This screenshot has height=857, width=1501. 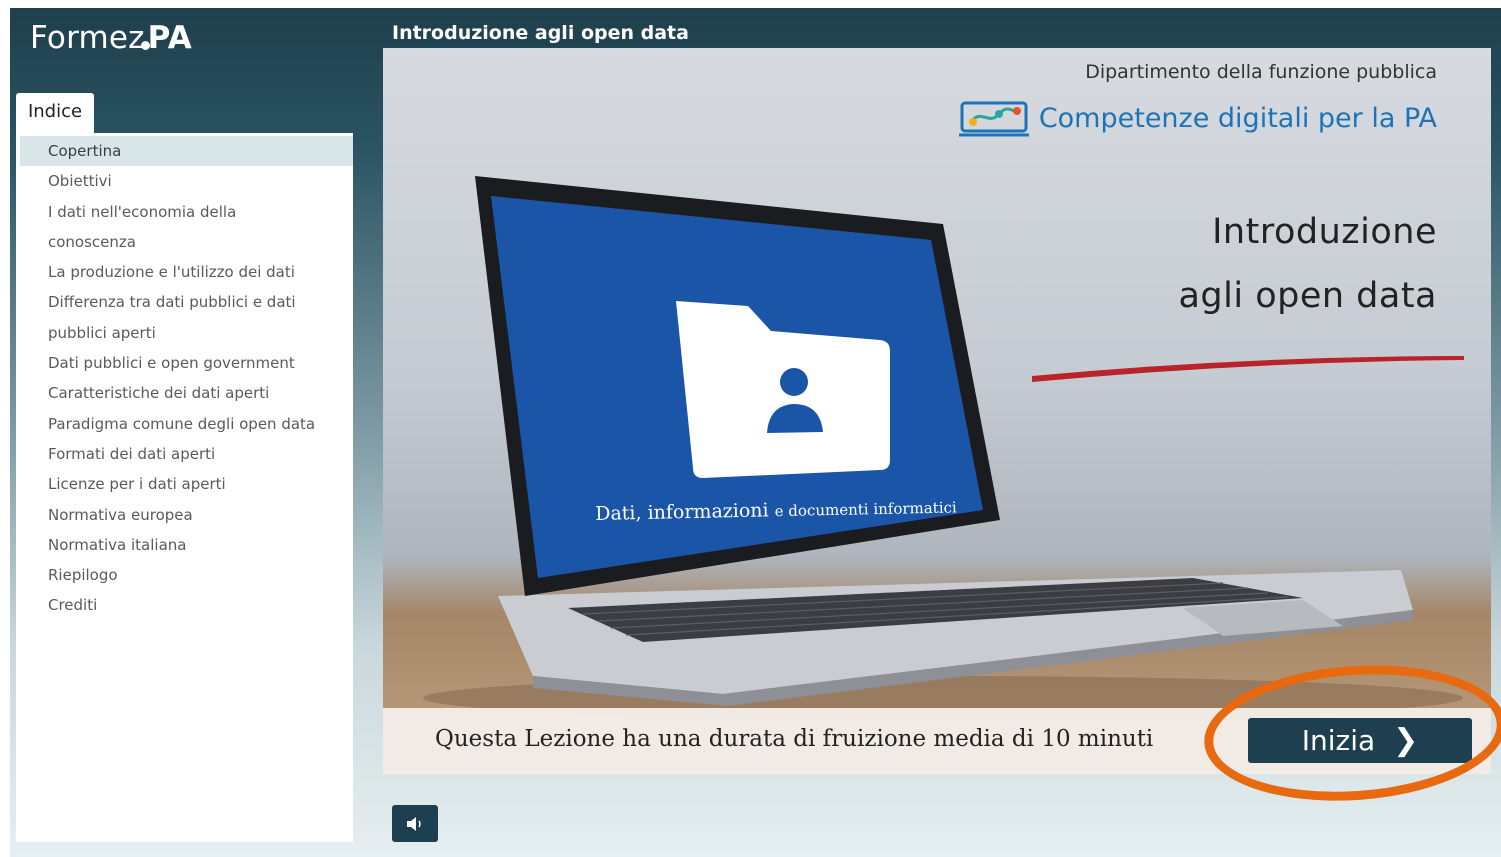 I want to click on brand-header: Competenze digitali per la PA, so click(x=1197, y=118).